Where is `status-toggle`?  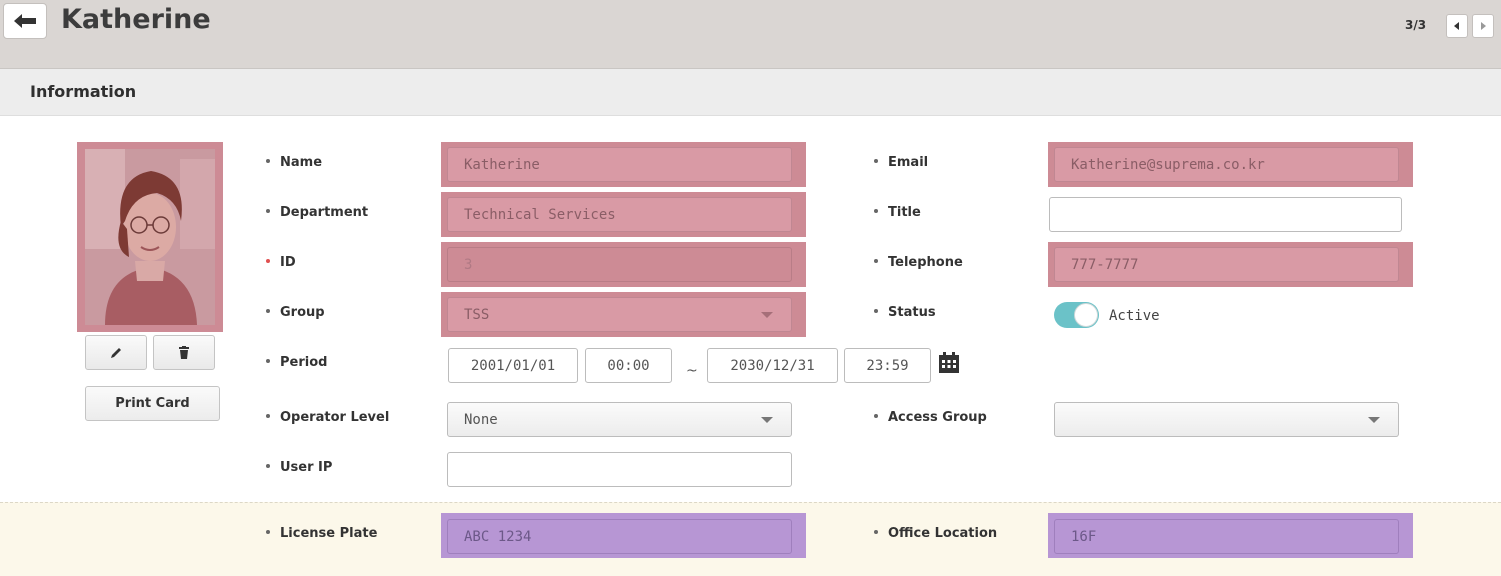 status-toggle is located at coordinates (1076, 315).